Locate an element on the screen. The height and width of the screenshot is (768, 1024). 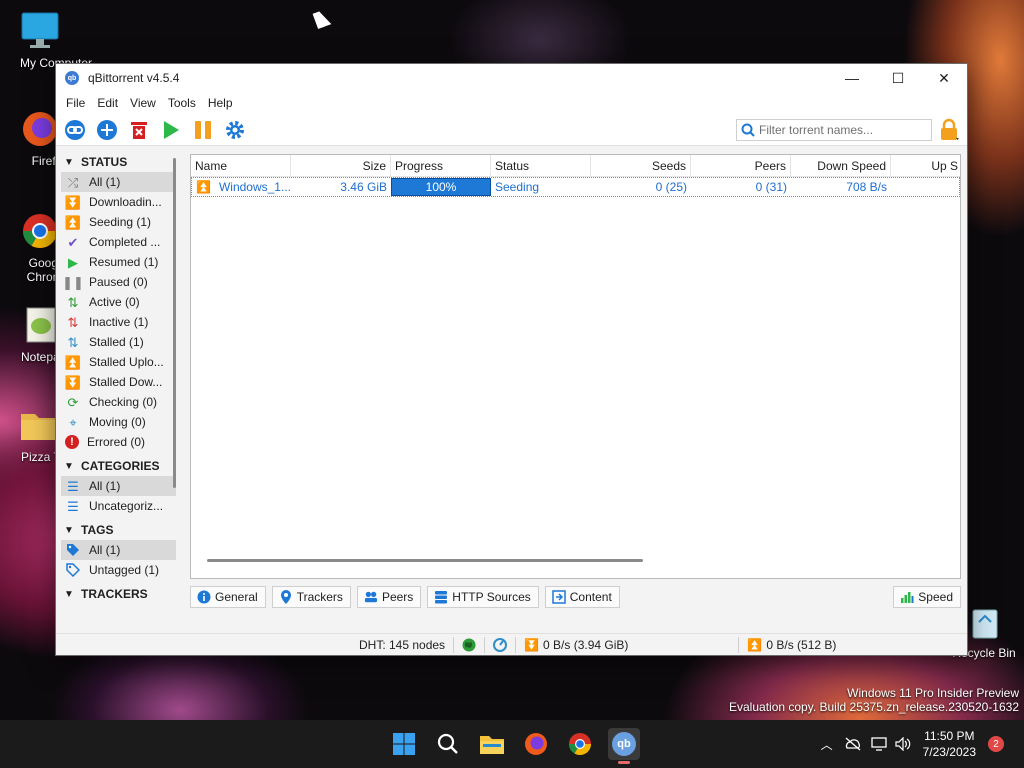
close-button: ✕ is located at coordinates (944, 78).